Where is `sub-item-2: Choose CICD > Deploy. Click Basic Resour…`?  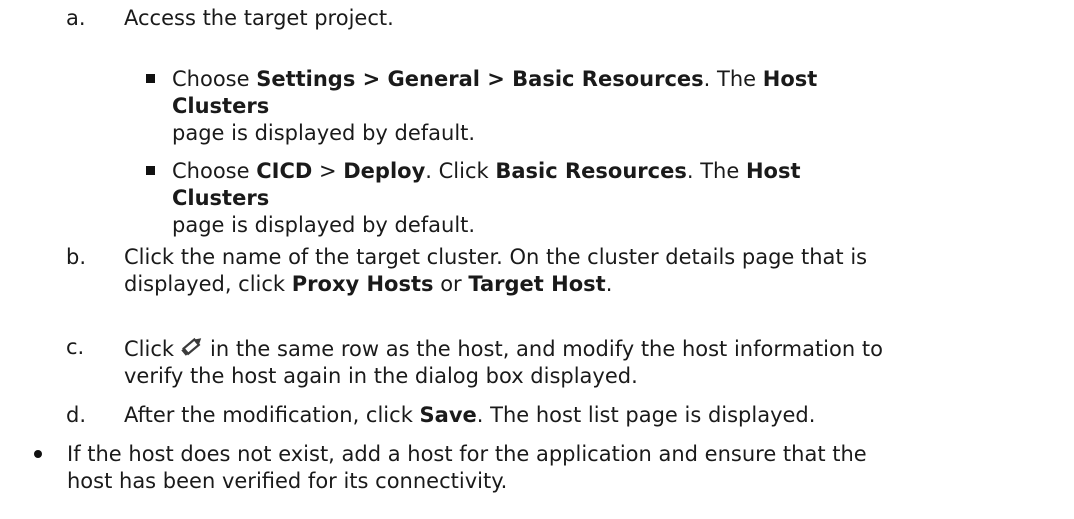 sub-item-2: Choose CICD > Deploy. Click Basic Resour… is located at coordinates (486, 198).